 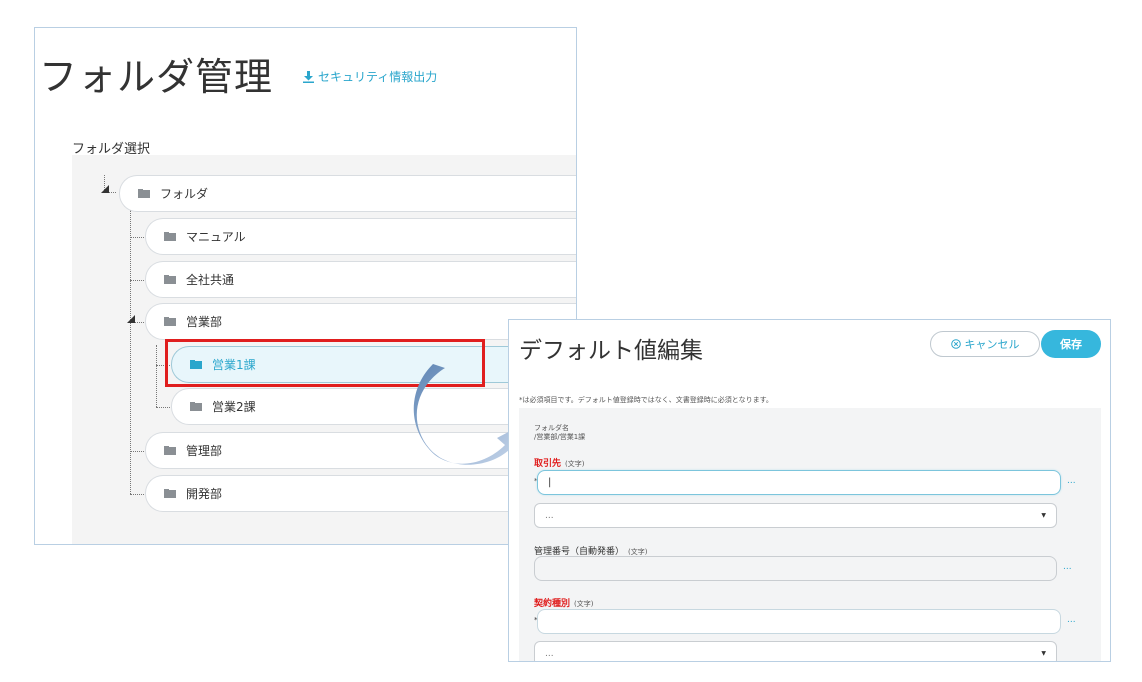 I want to click on tree-node-manual: マニュアル, so click(x=360, y=236).